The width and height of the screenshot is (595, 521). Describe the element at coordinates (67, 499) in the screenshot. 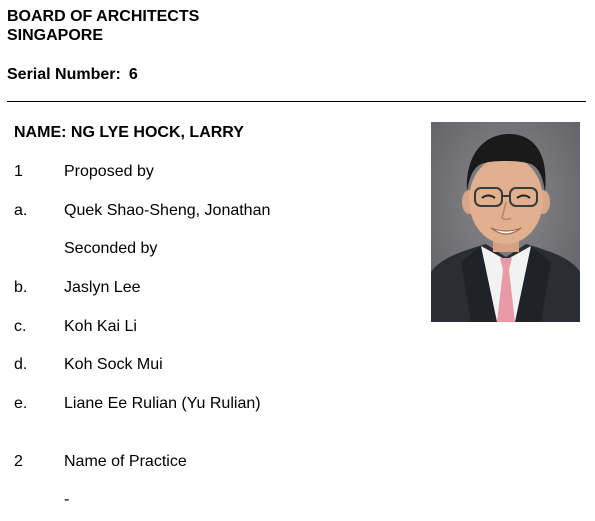

I see `practice-value: -` at that location.